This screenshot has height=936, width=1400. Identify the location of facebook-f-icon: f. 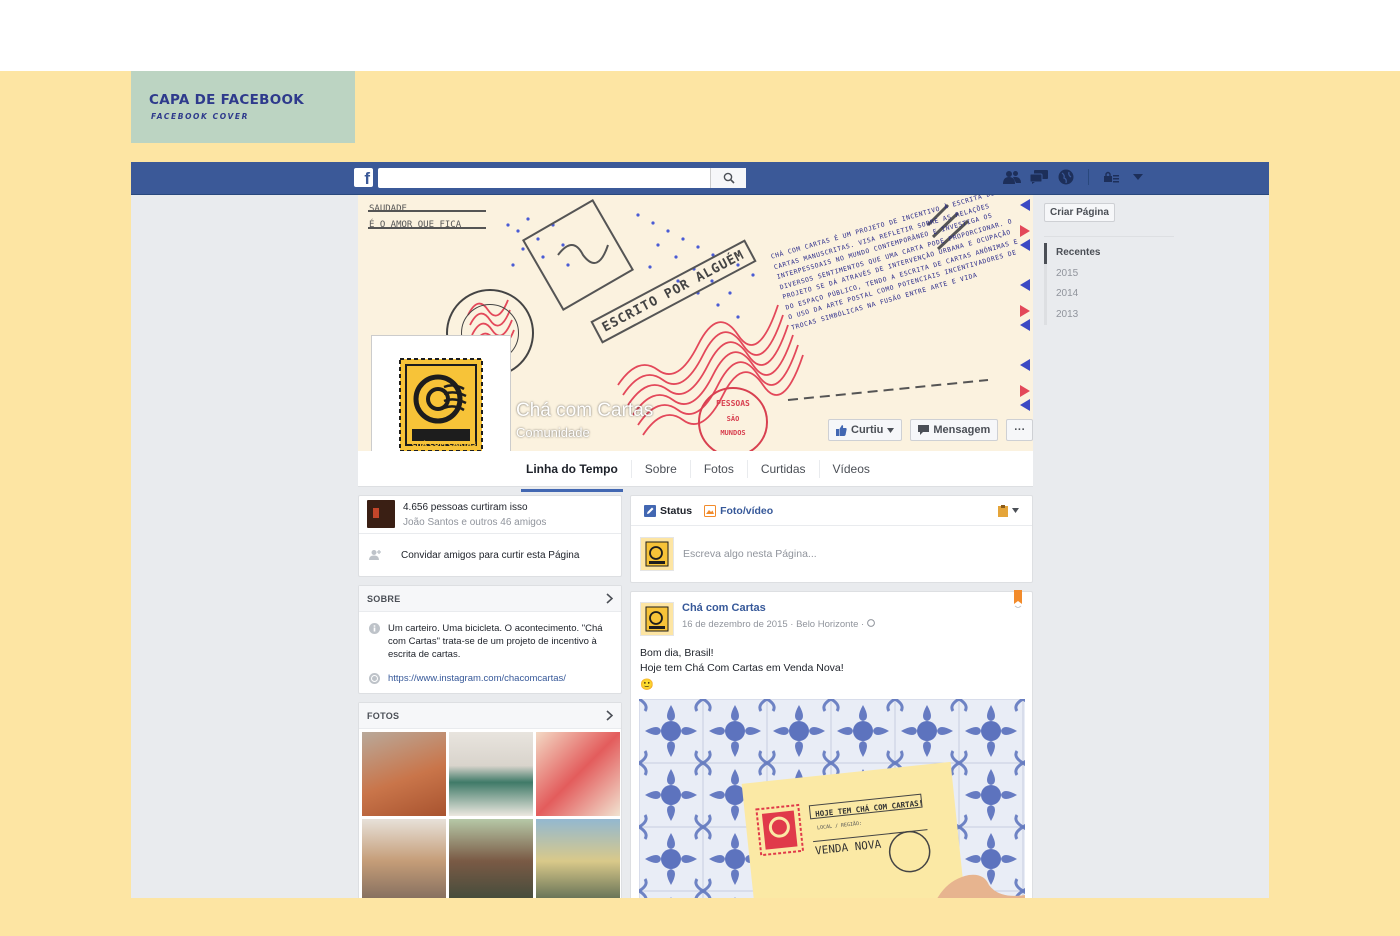
(363, 178).